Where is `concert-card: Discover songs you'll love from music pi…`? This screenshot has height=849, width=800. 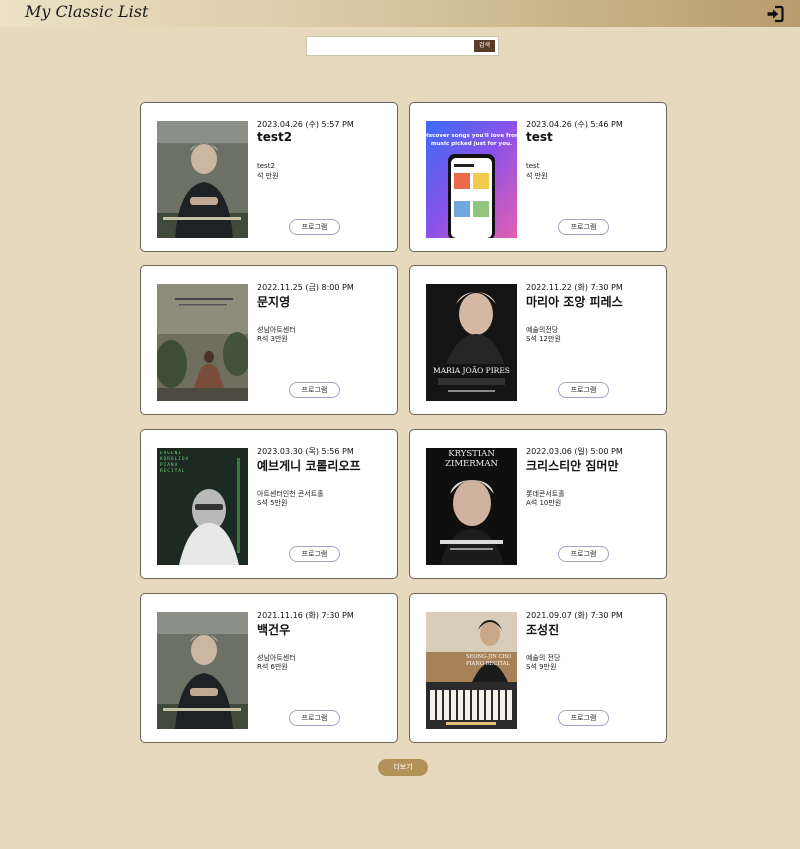 concert-card: Discover songs you'll love from music pi… is located at coordinates (538, 177).